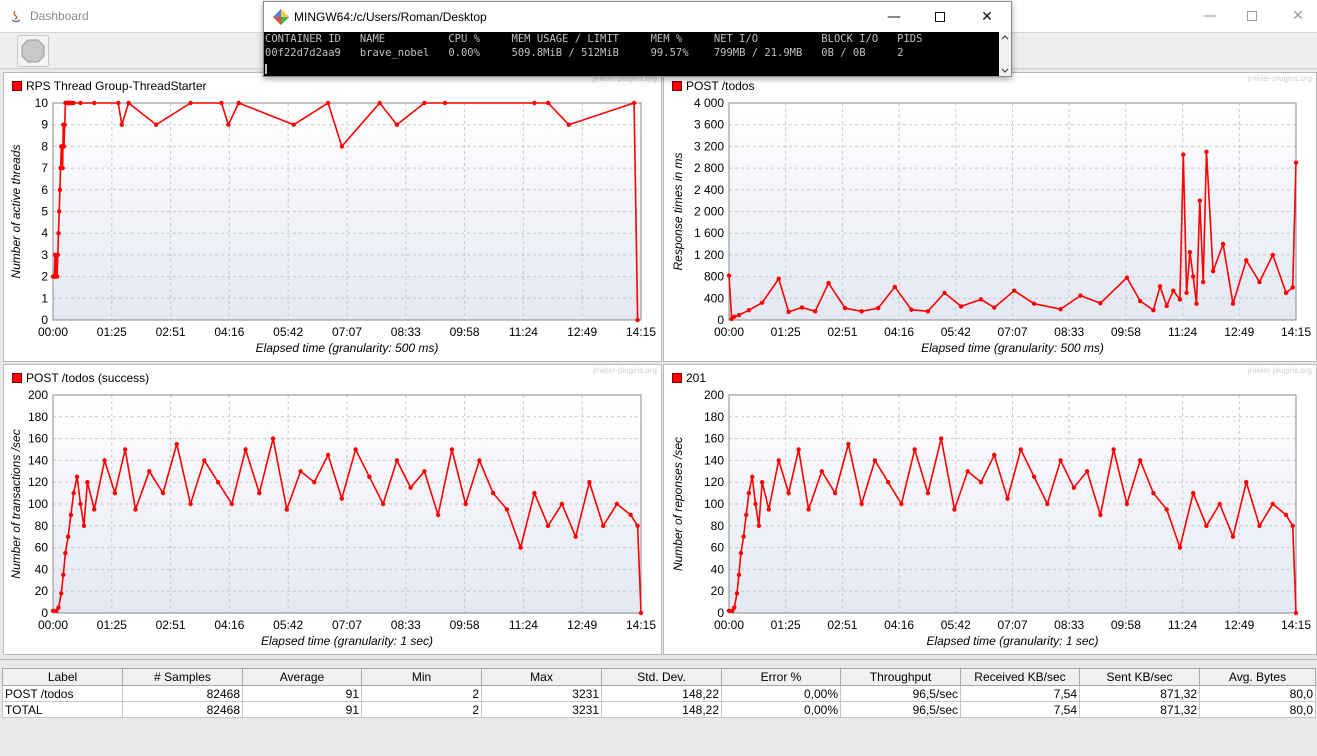 The width and height of the screenshot is (1317, 756). What do you see at coordinates (266, 69) in the screenshot?
I see `terminal-cursor` at bounding box center [266, 69].